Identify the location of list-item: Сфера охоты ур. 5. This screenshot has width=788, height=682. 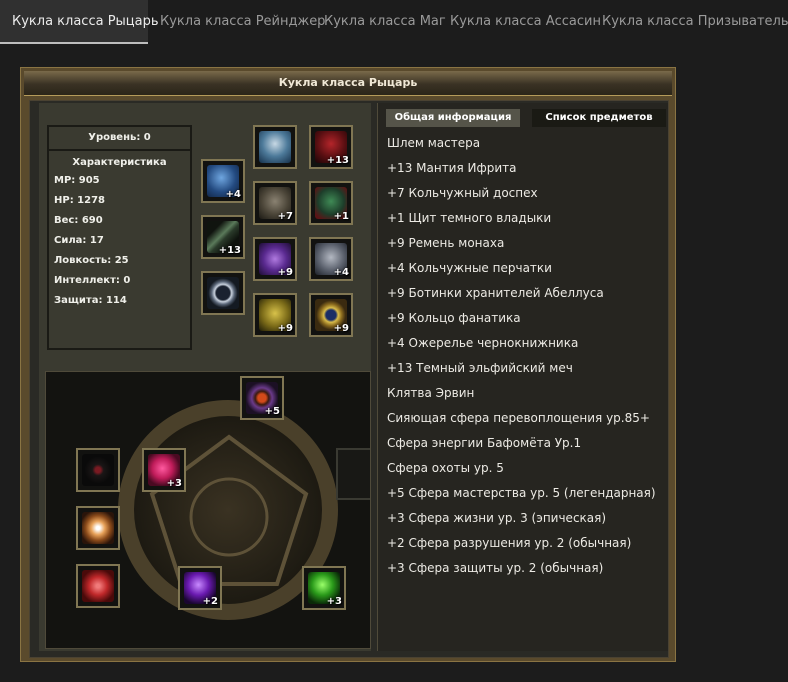
(445, 468).